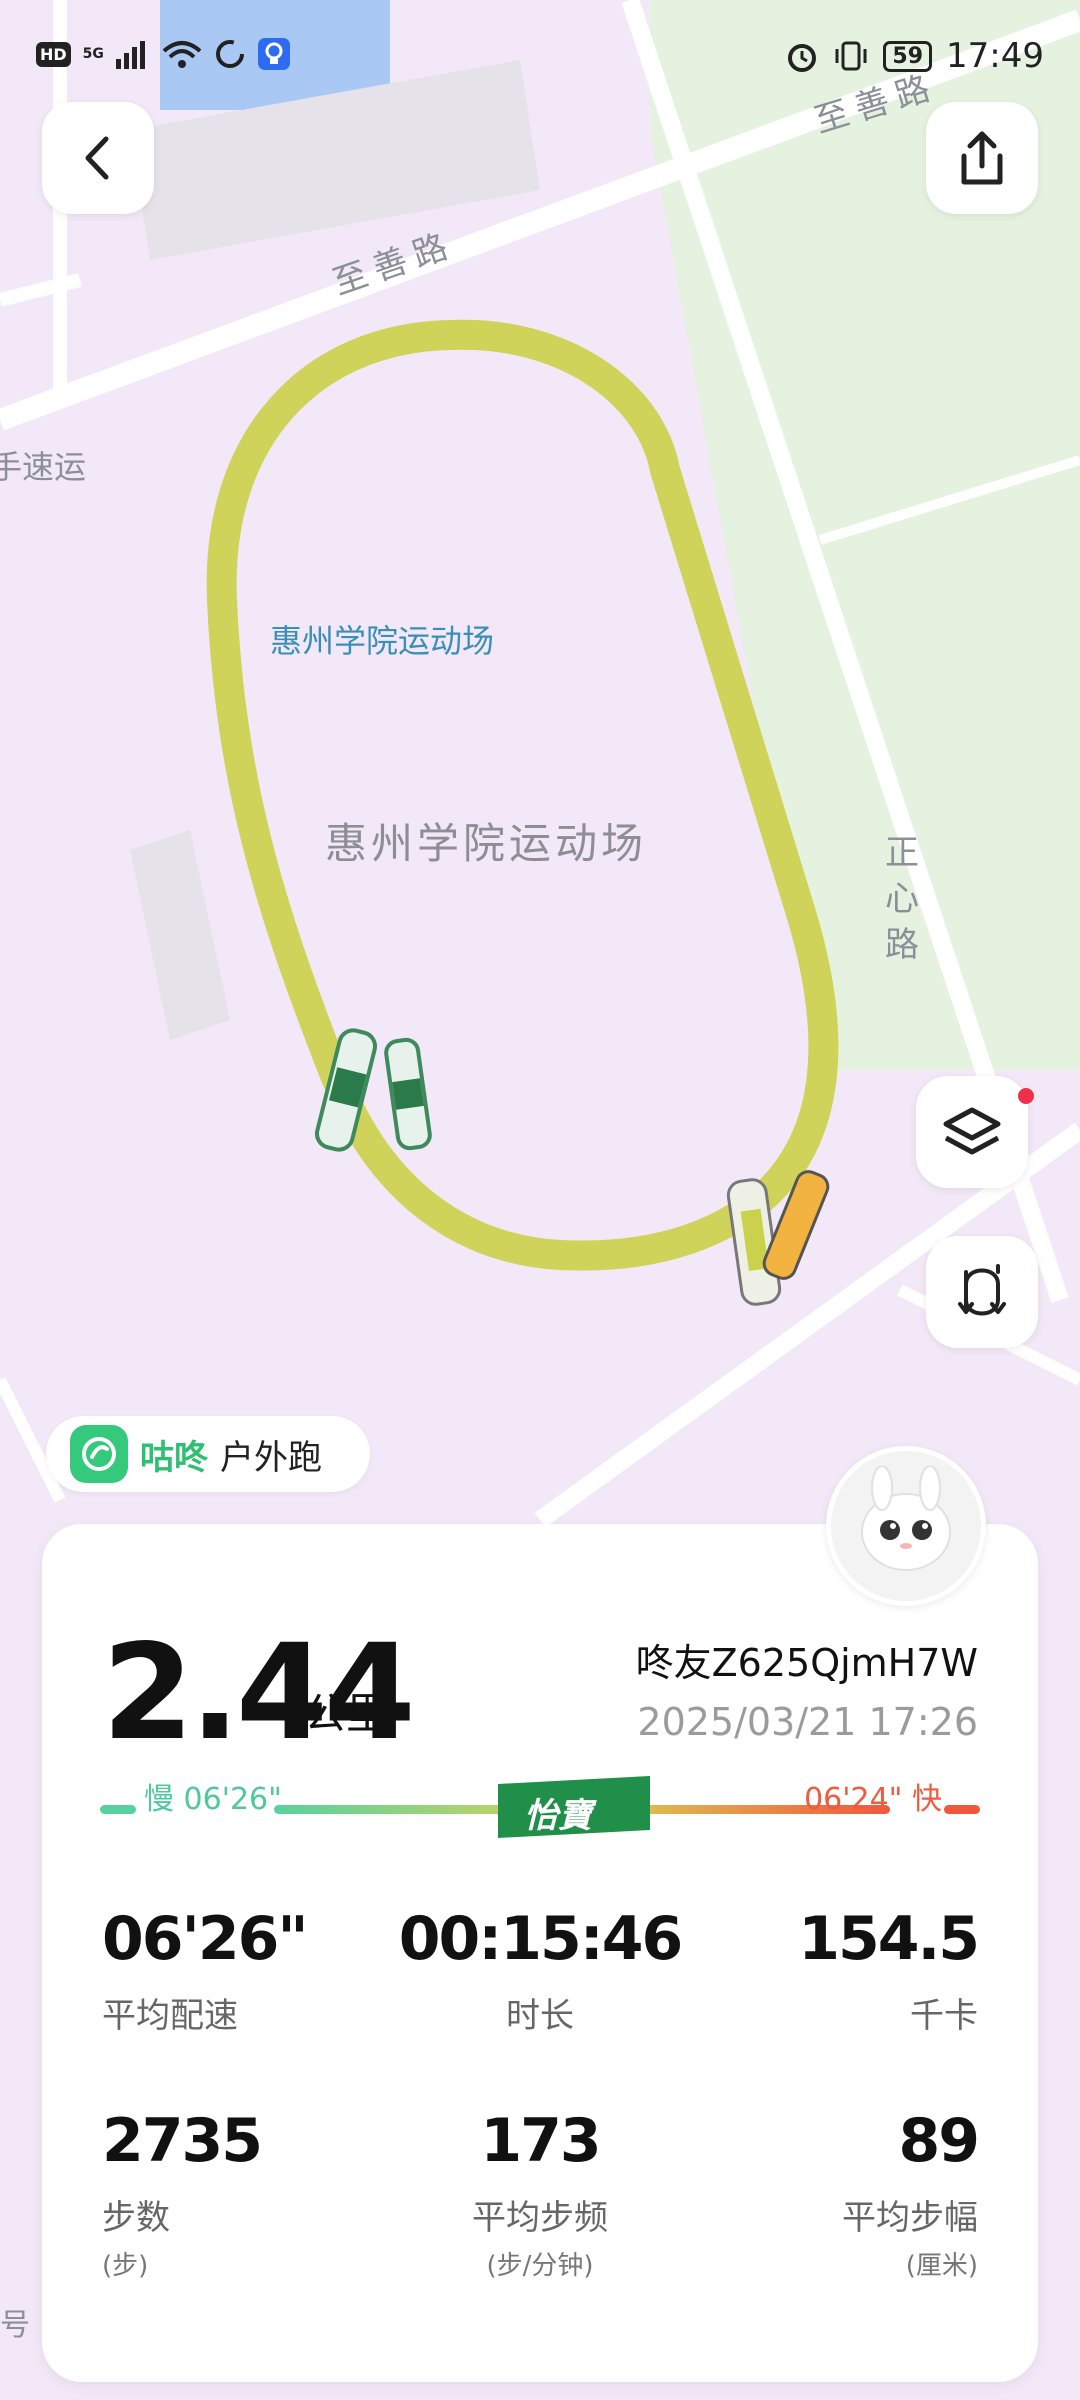 The width and height of the screenshot is (1080, 2400). I want to click on stat-label: 千卡, so click(944, 2016).